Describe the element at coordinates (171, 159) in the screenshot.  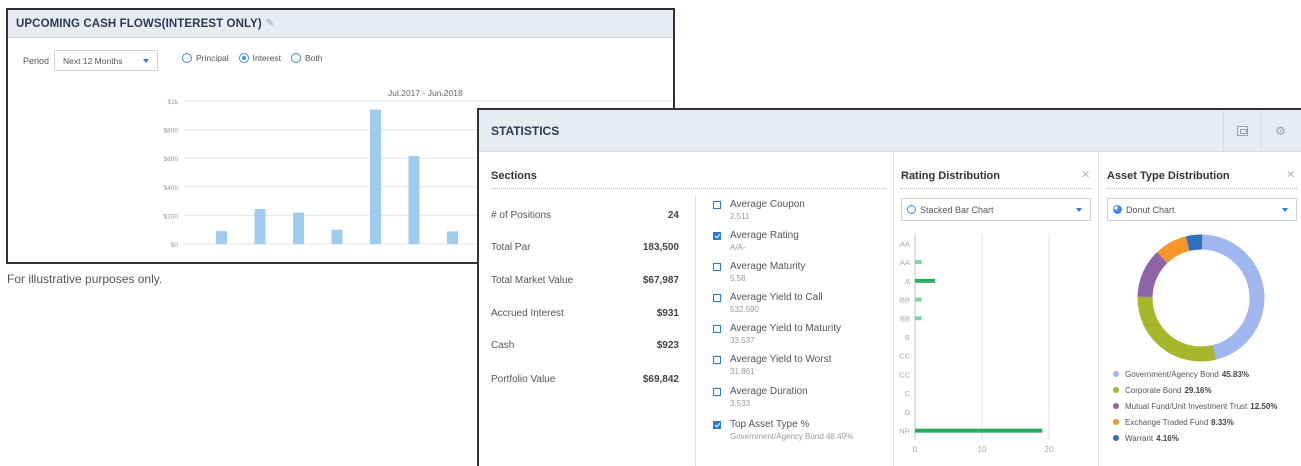
I see `y-tick-label: $600` at that location.